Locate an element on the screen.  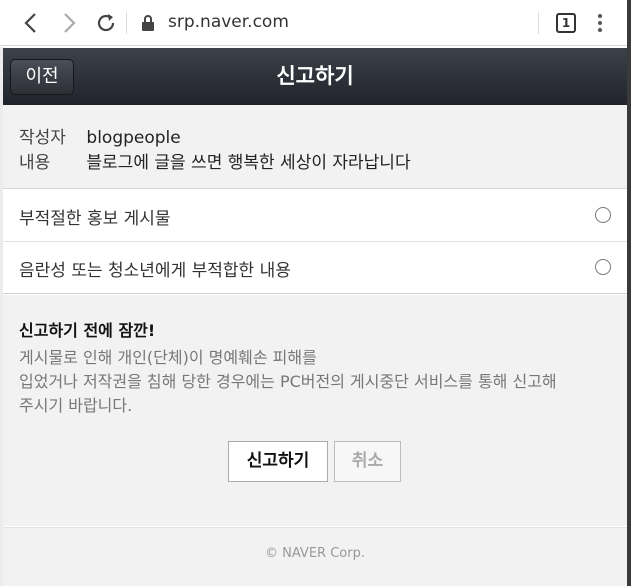
notice-line: 주시기 바랍니다. is located at coordinates (76, 405).